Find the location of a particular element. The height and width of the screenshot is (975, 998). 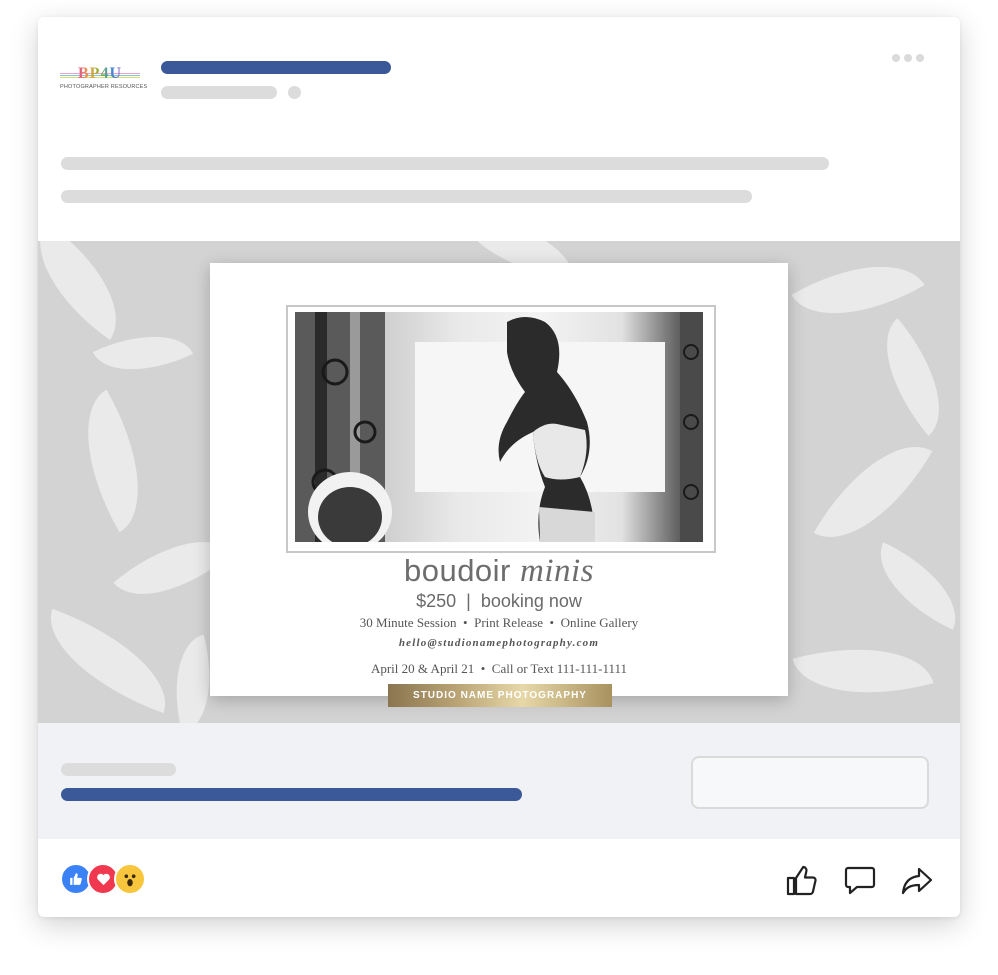

comment-icon is located at coordinates (860, 880).